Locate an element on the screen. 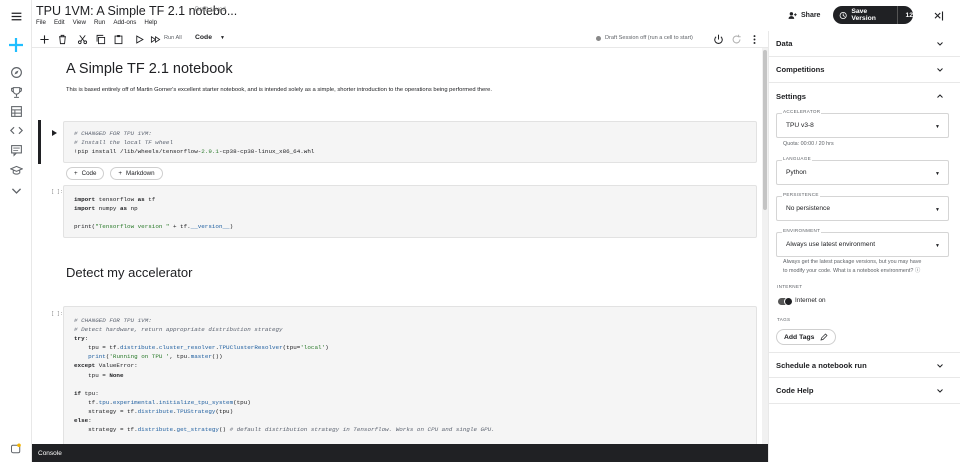 The height and width of the screenshot is (462, 960). table-icon is located at coordinates (16, 111).